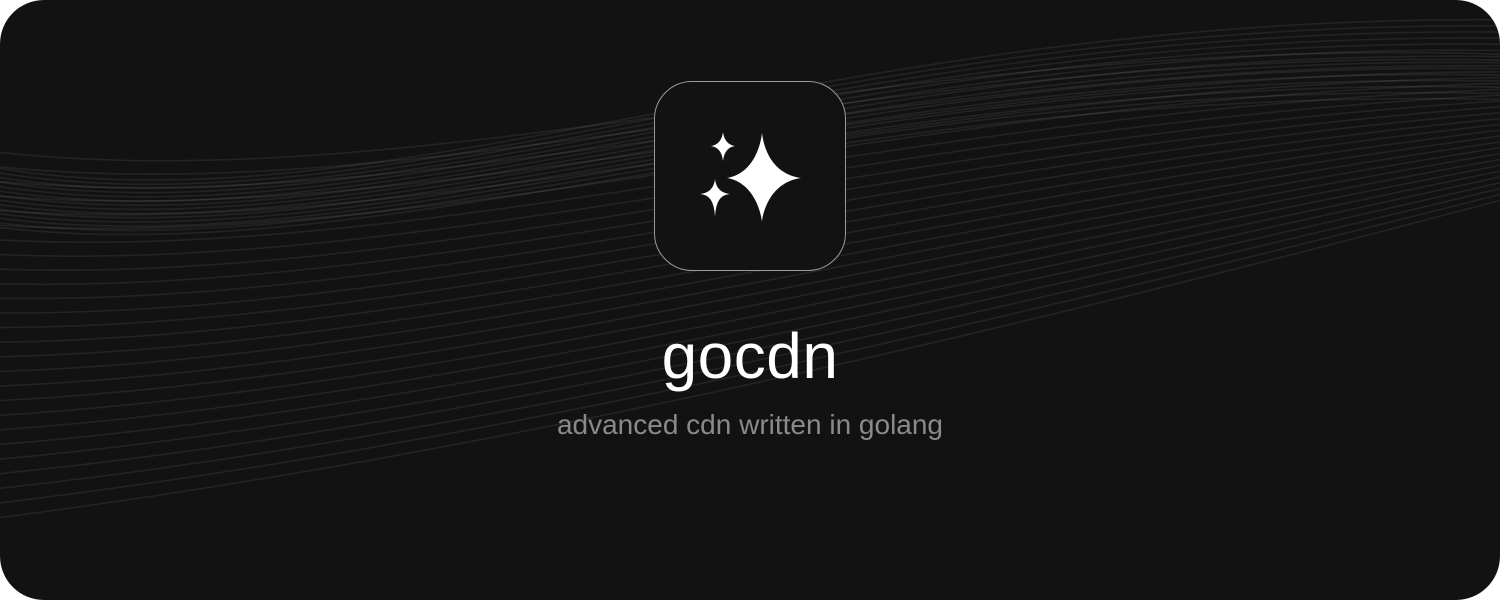 The image size is (1500, 600). I want to click on sparkles-icon, so click(750, 176).